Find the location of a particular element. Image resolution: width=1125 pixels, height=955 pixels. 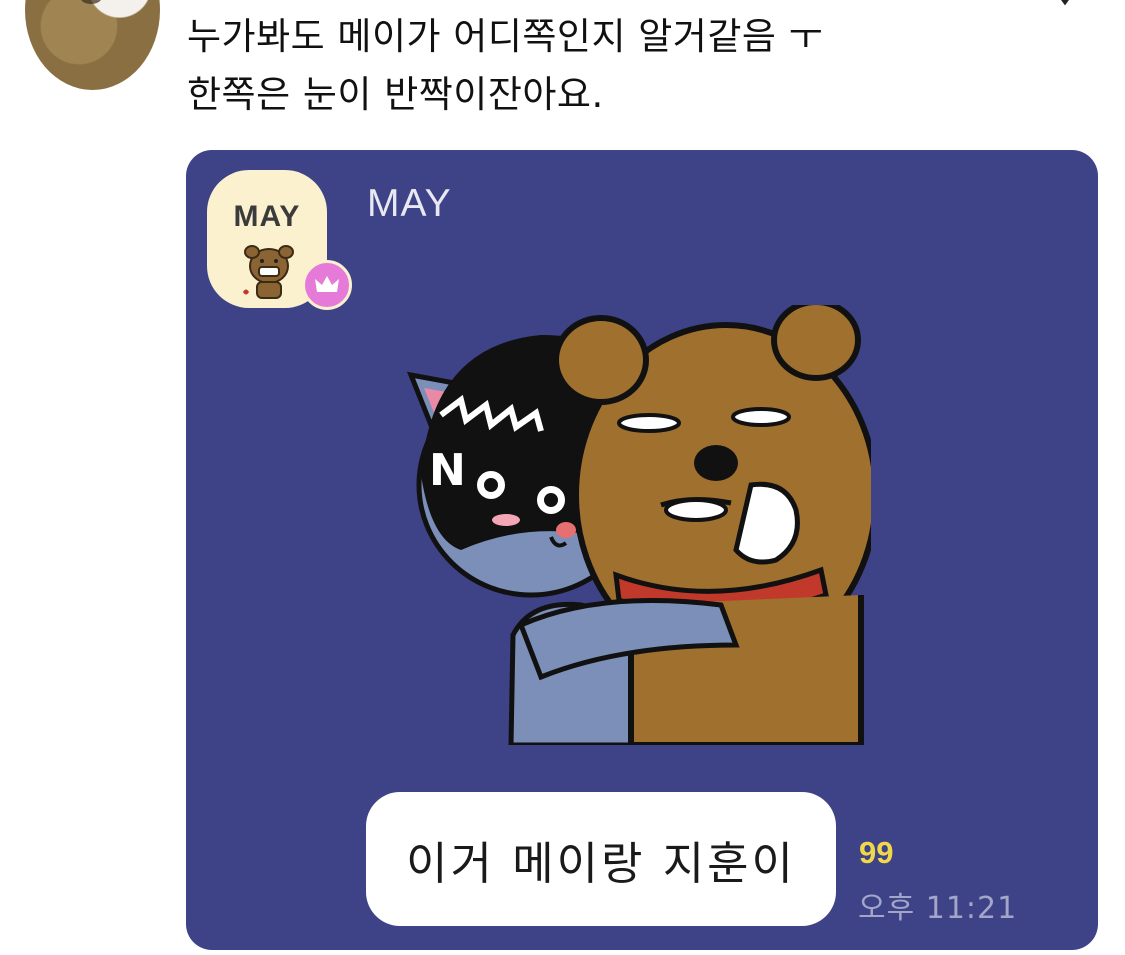

message-bubble: 이거 메이랑 지훈이 is located at coordinates (601, 859).